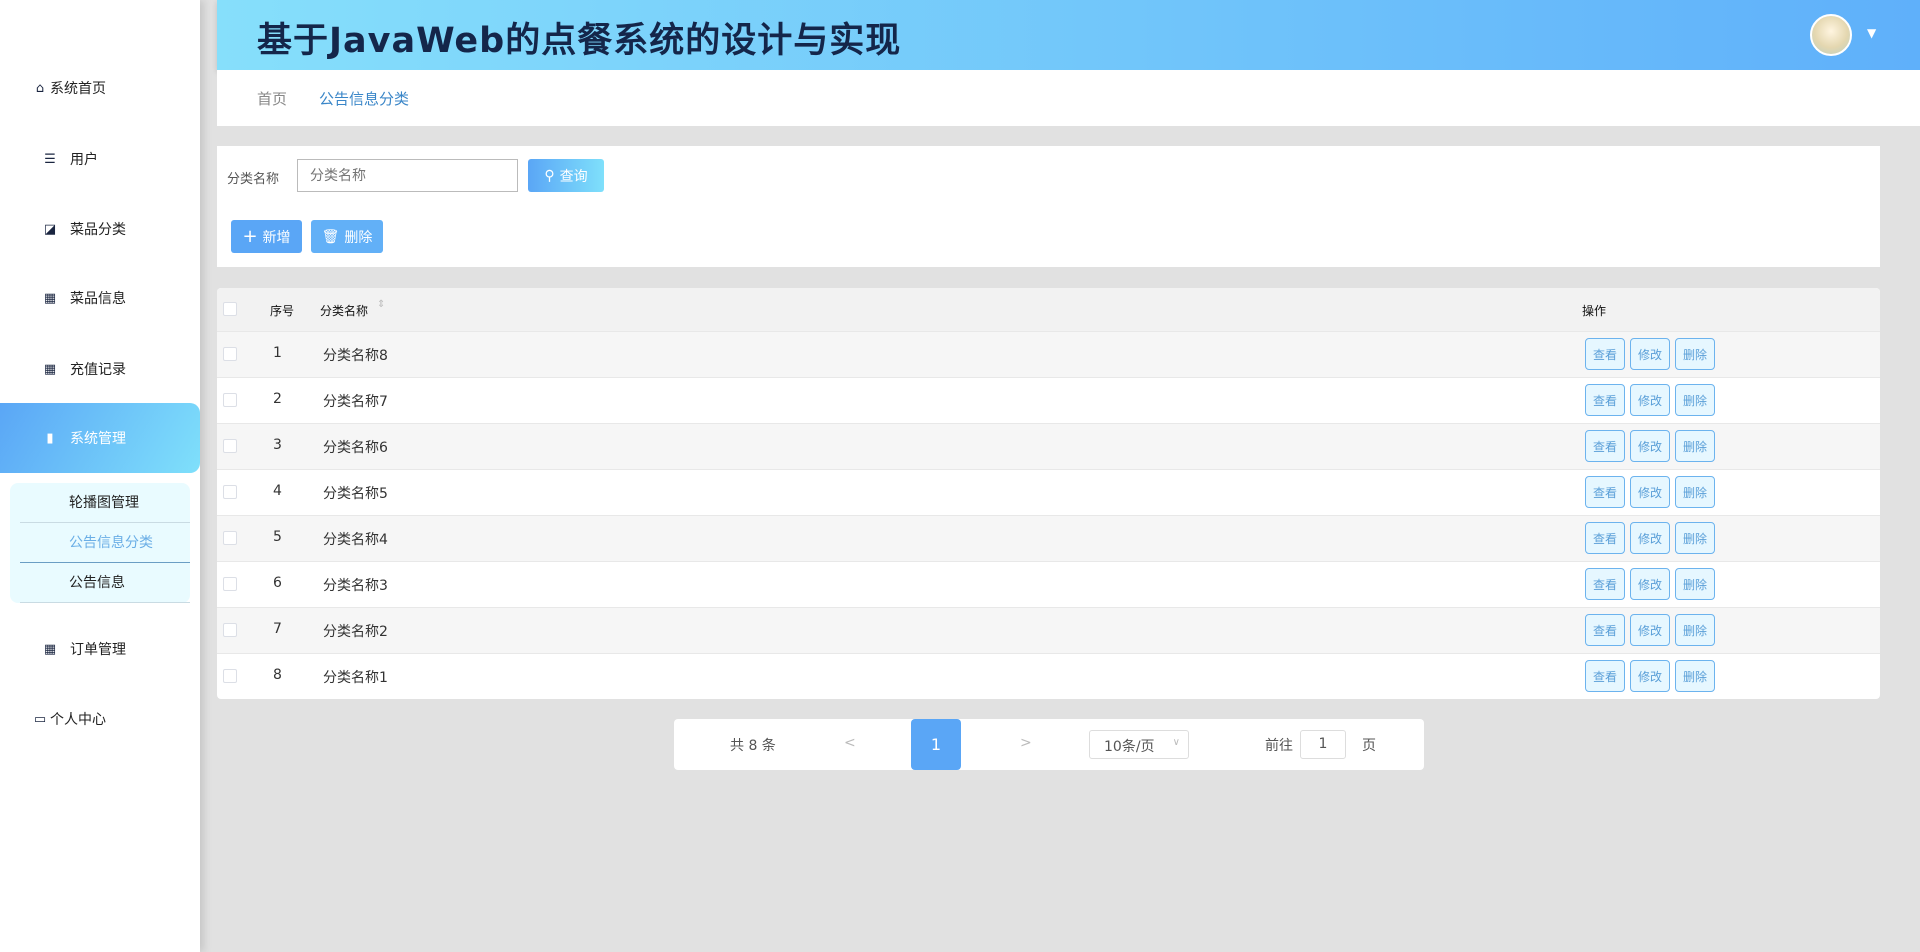 The width and height of the screenshot is (1920, 952). What do you see at coordinates (573, 176) in the screenshot?
I see `query-label: 查询` at bounding box center [573, 176].